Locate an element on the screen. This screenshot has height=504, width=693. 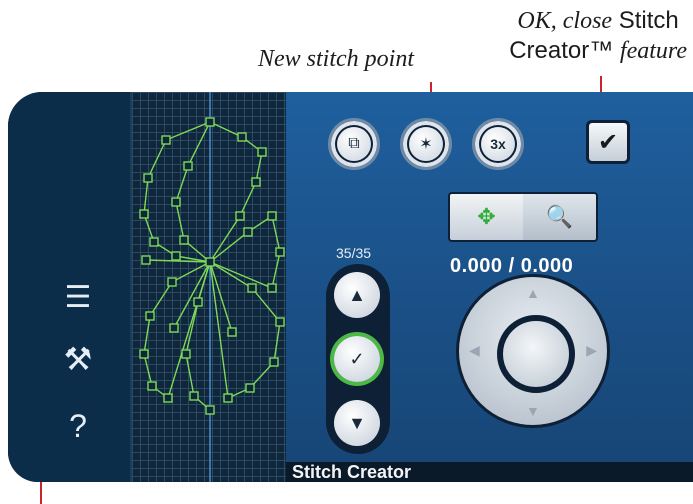
tools-icon: ⚒ is located at coordinates (78, 359).